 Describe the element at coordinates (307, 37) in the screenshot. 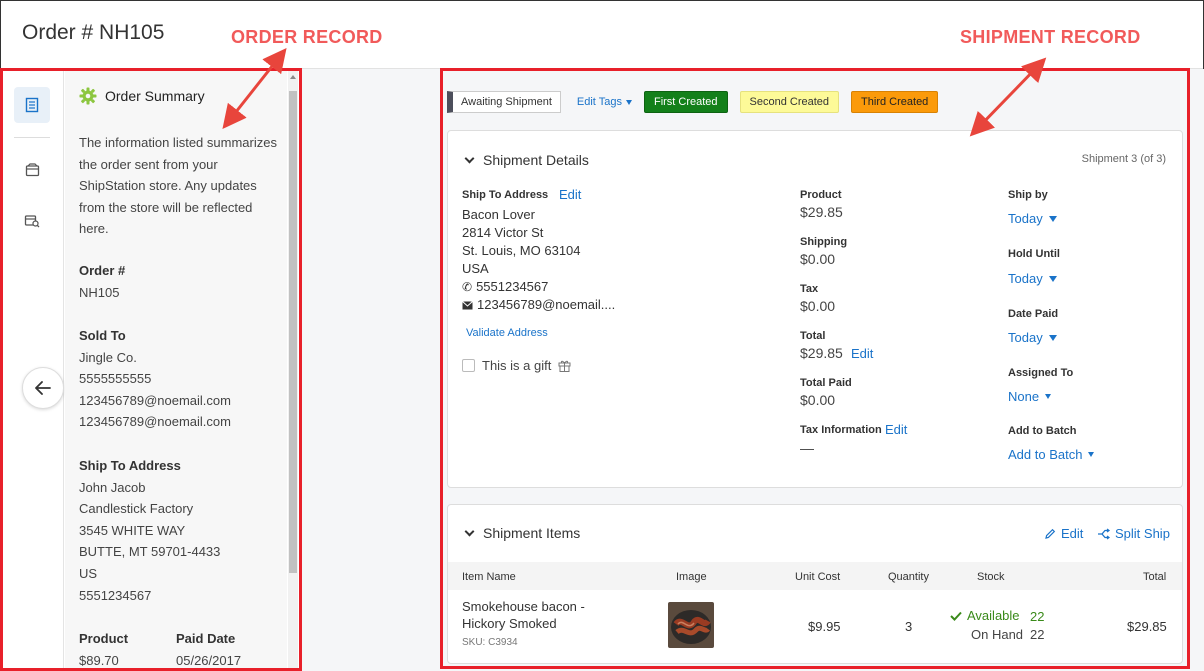

I see `order-record-label: ORDER RECORD` at that location.